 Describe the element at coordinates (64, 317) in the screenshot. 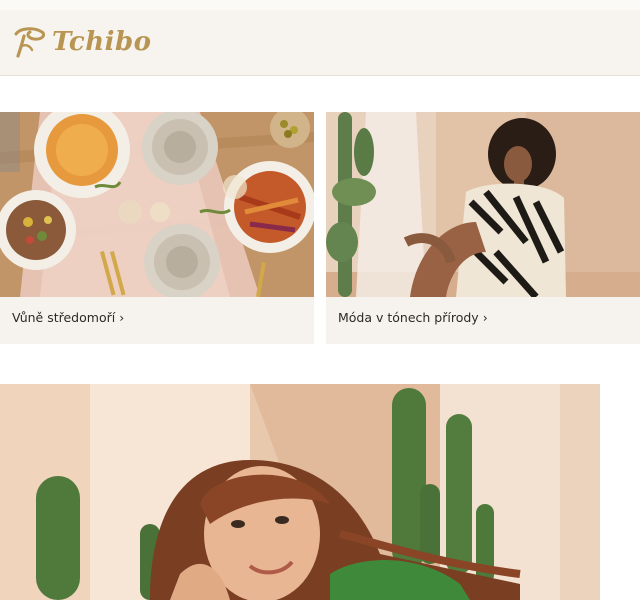

I see `teaser-label: Vůně středomoří` at that location.